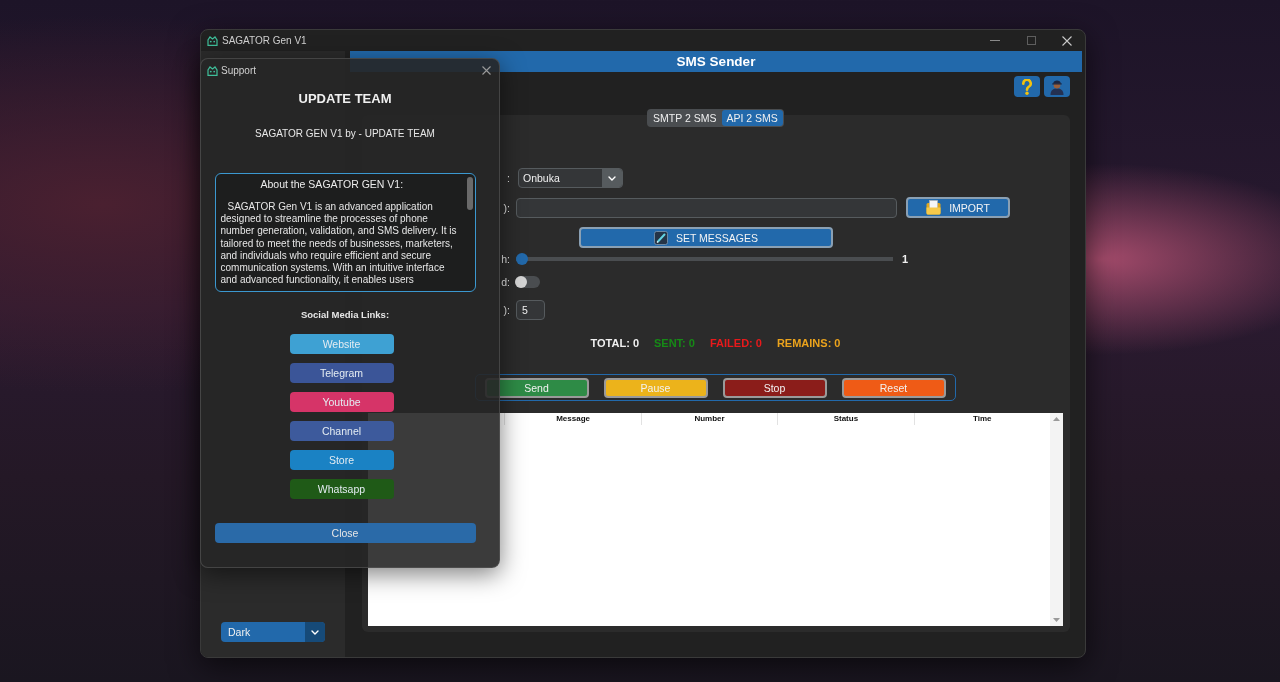 The height and width of the screenshot is (682, 1280). I want to click on appearance-mode-dropdown: Dark, so click(273, 632).